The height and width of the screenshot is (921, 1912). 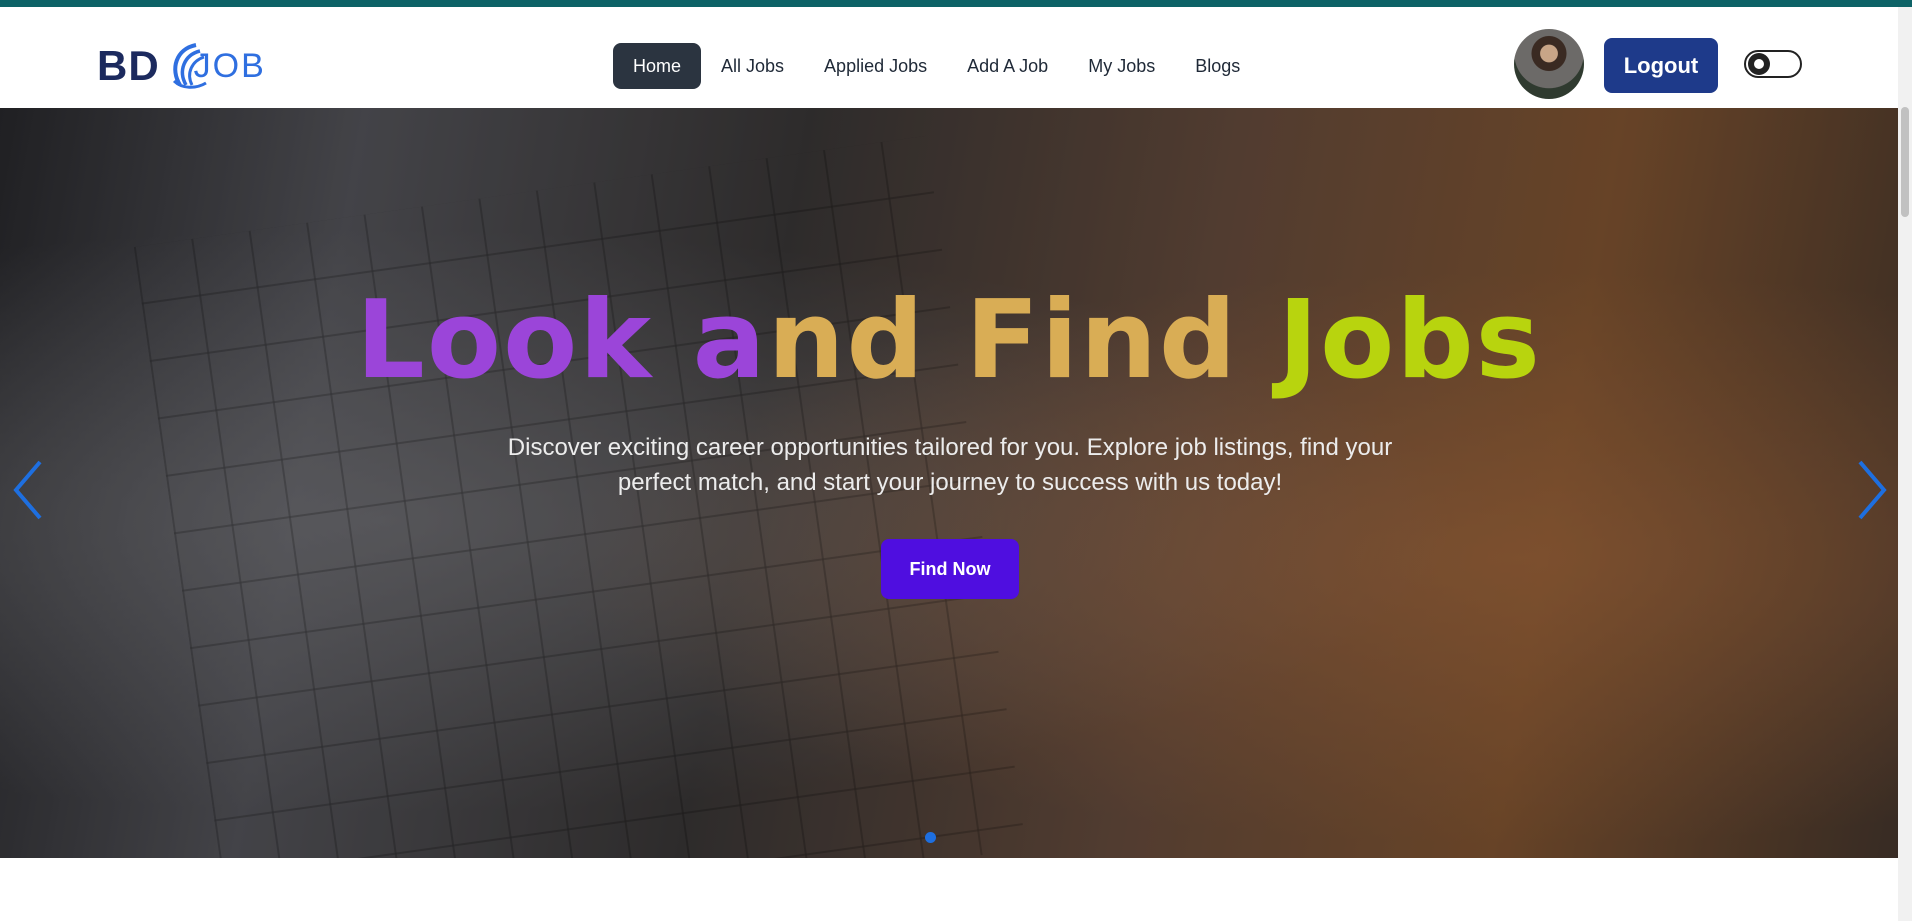 What do you see at coordinates (1007, 66) in the screenshot?
I see `nav-add-a-job: Add A Job` at bounding box center [1007, 66].